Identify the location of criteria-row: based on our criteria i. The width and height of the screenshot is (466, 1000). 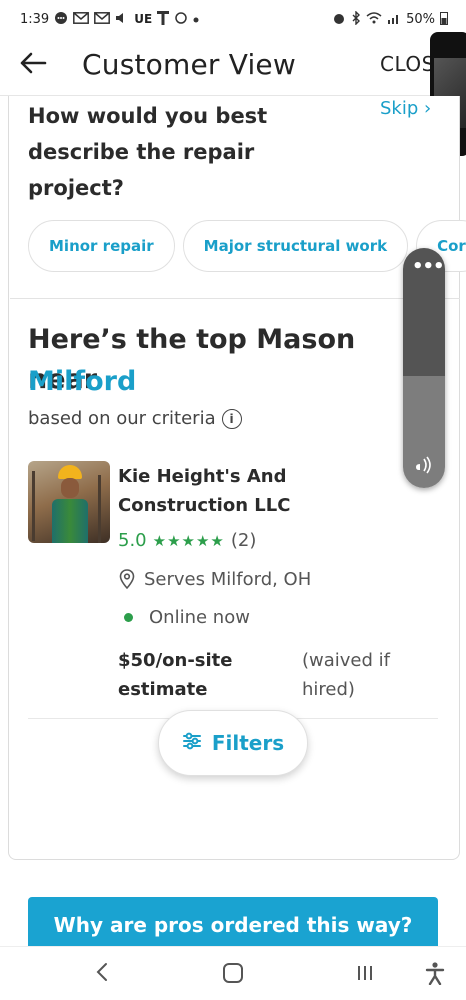
(135, 418).